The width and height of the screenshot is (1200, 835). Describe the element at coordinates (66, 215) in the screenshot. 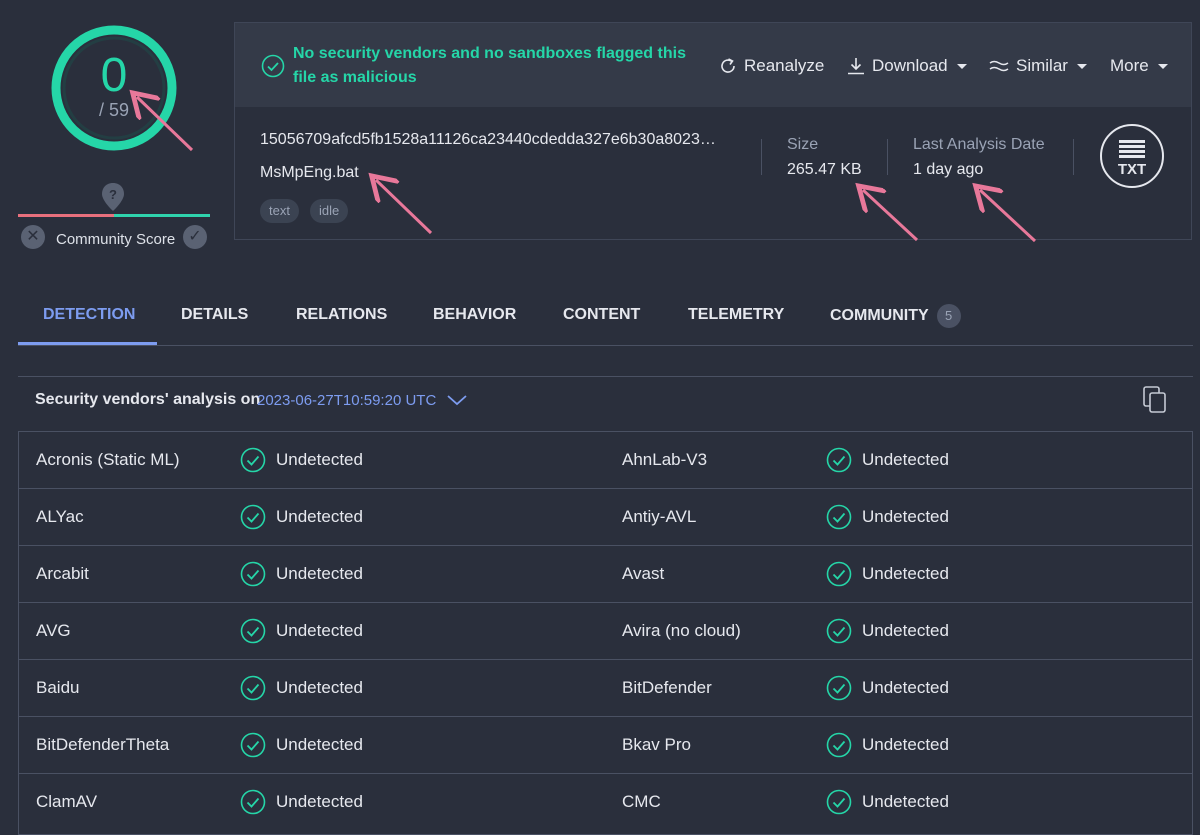

I see `community-bar-negative` at that location.